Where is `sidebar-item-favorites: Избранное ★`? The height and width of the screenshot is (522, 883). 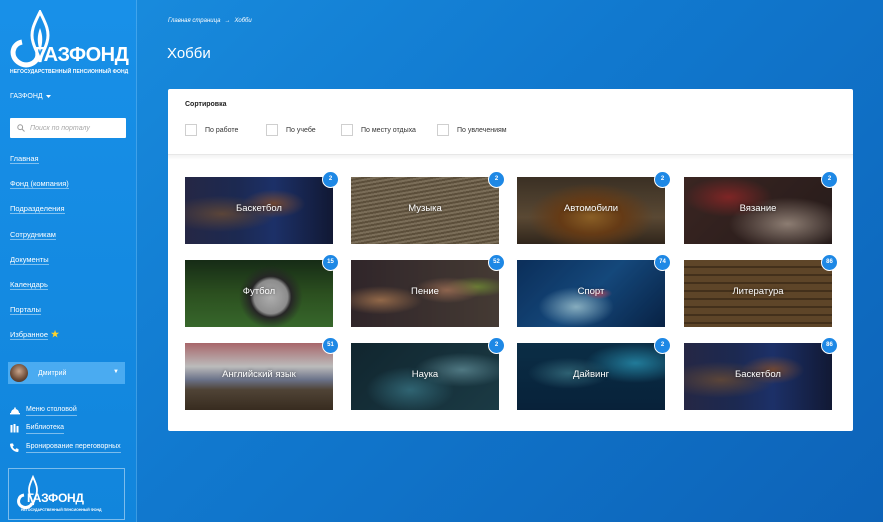
sidebar-item-favorites: Избранное ★ is located at coordinates (39, 340).